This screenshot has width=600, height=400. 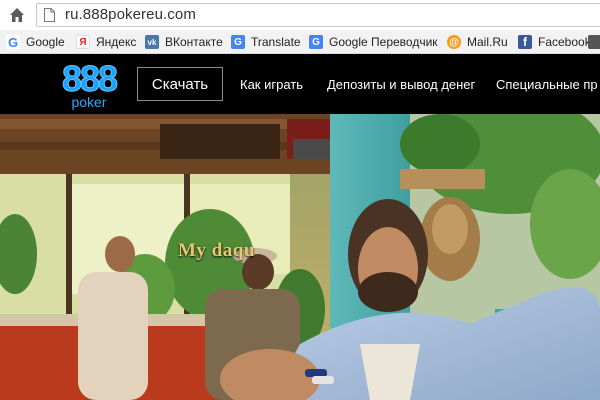 What do you see at coordinates (45, 42) in the screenshot?
I see `bookmark-label: Google` at bounding box center [45, 42].